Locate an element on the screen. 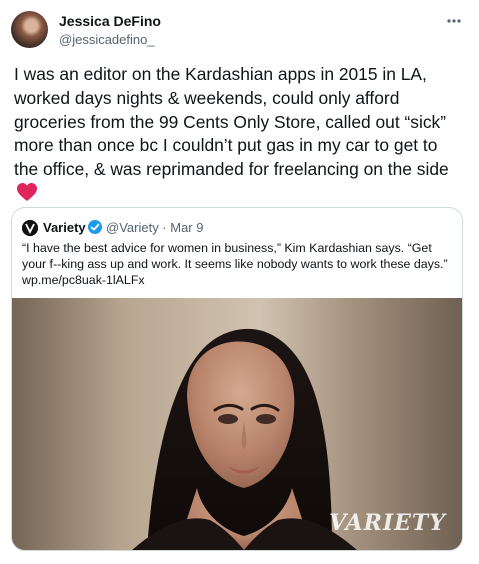  more-options-icon is located at coordinates (454, 21).